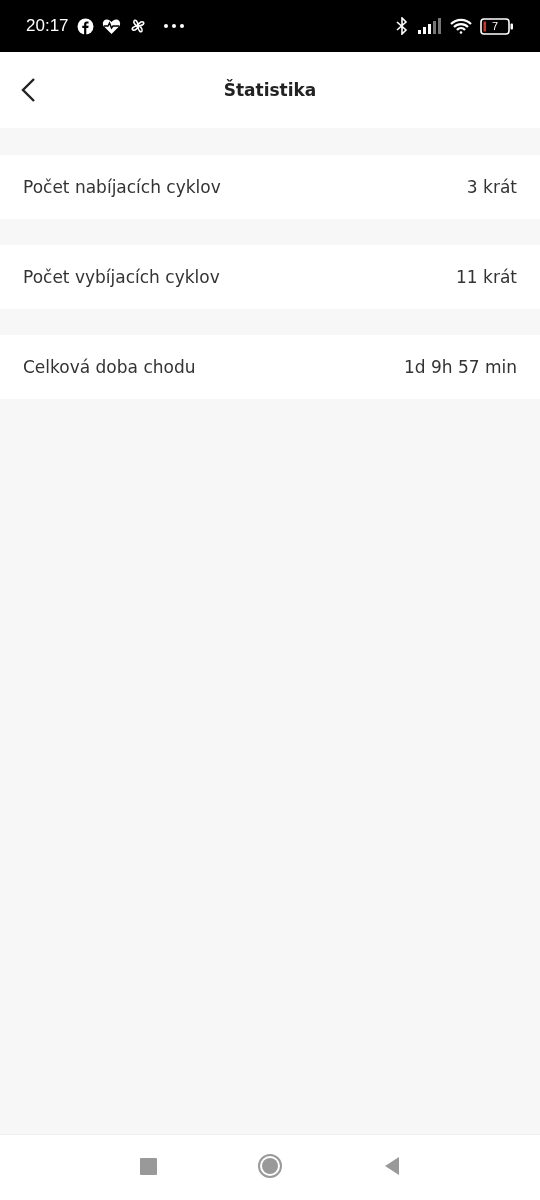 This screenshot has width=540, height=1200. Describe the element at coordinates (85, 26) in the screenshot. I see `facebook-icon` at that location.